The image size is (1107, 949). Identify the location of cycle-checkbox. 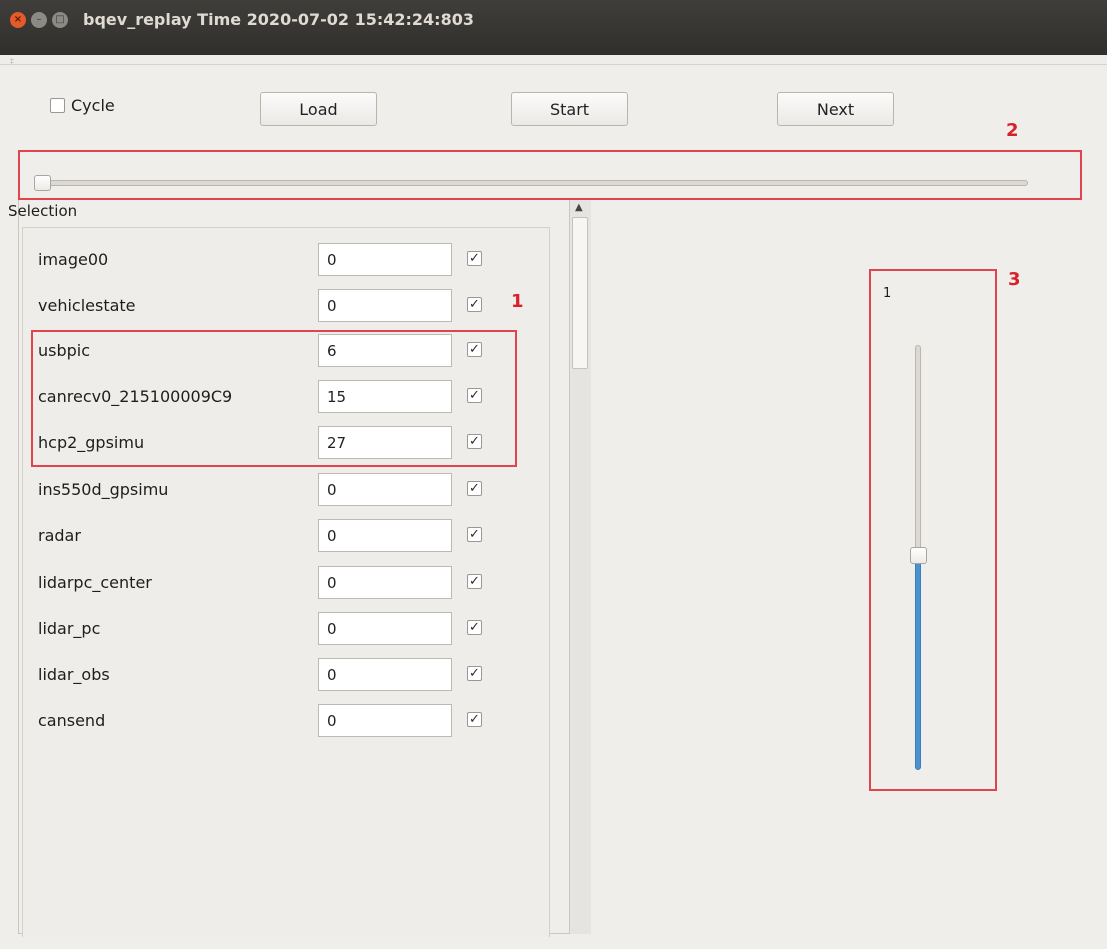
(57, 105).